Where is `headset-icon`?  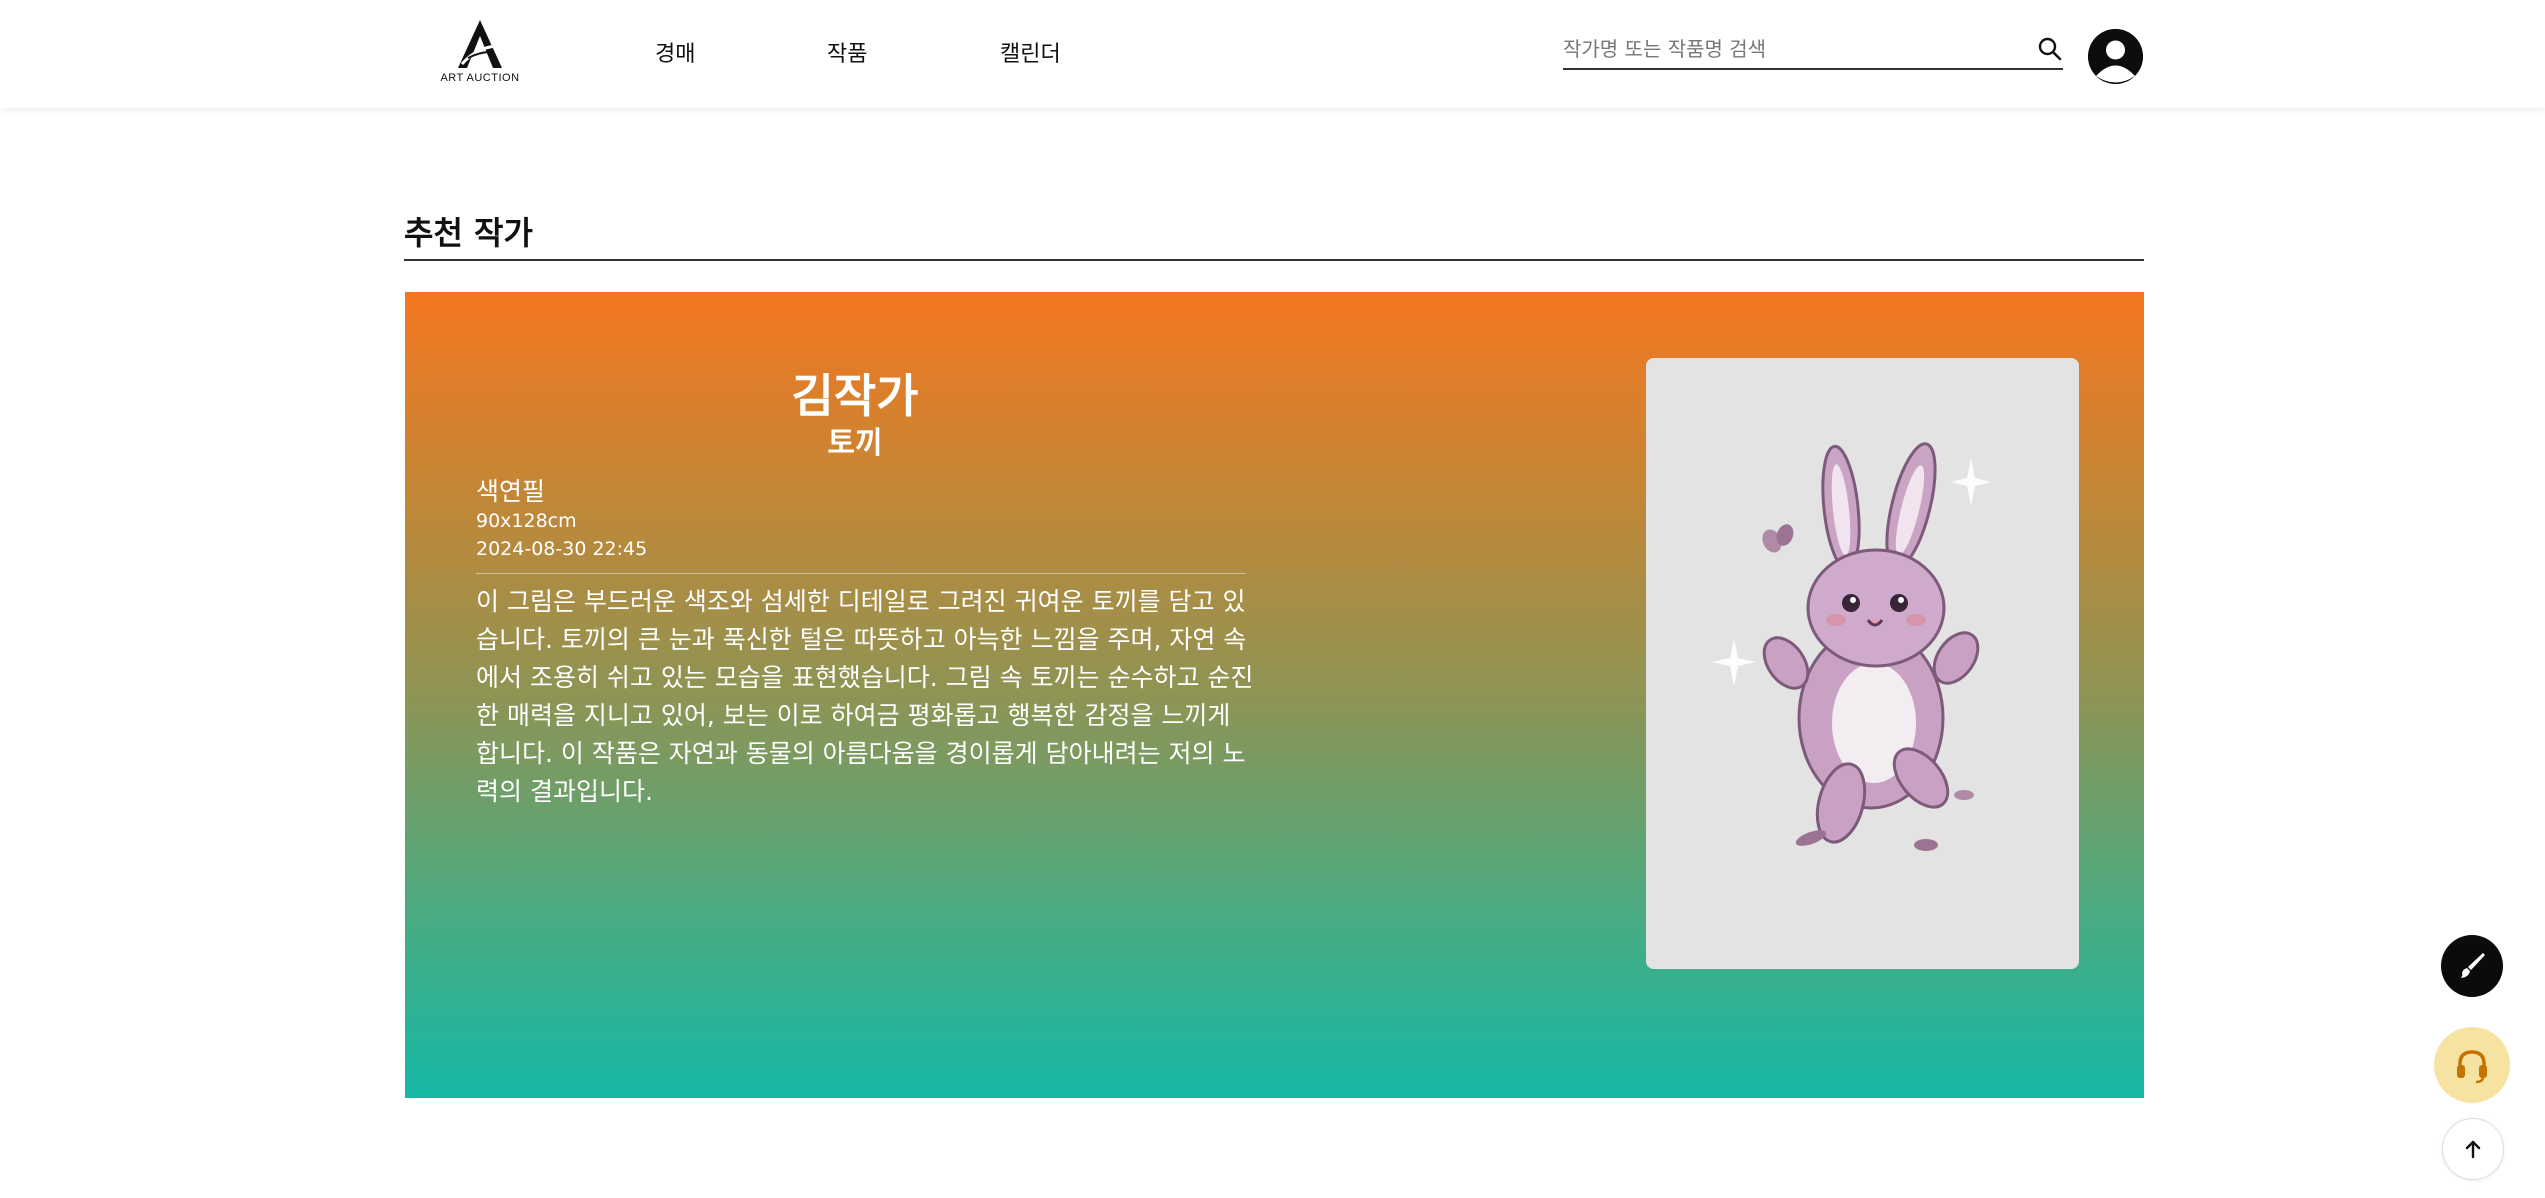
headset-icon is located at coordinates (2472, 1067).